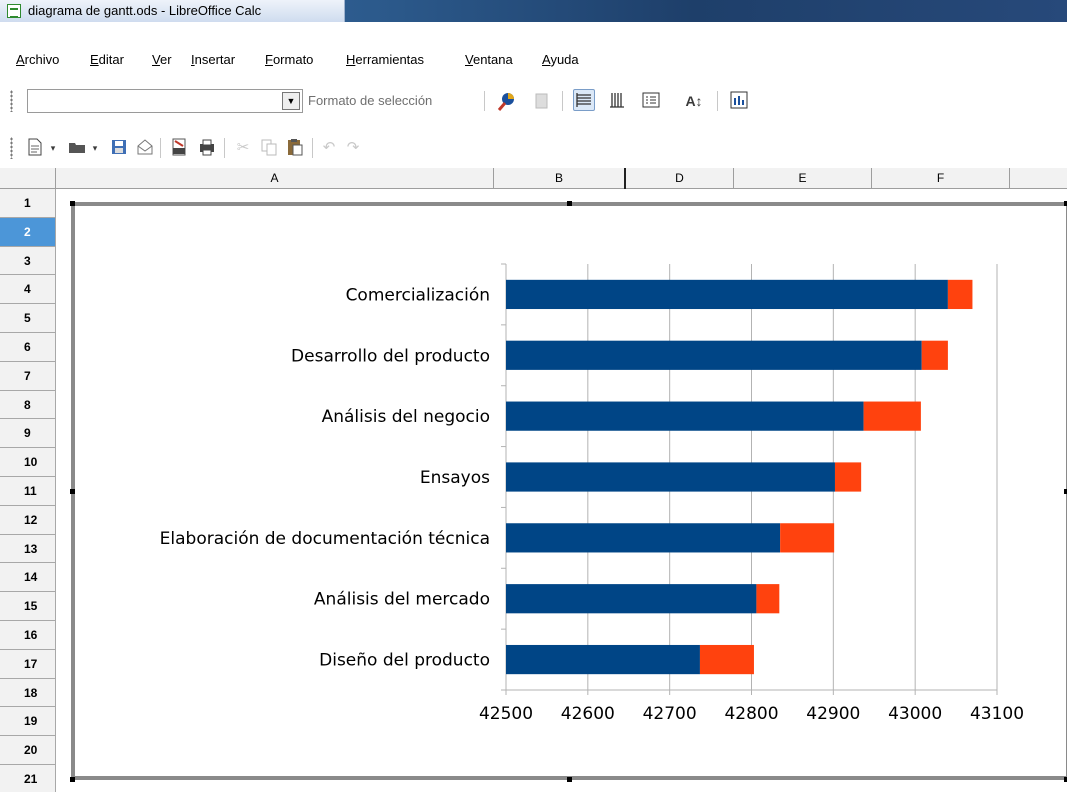 The width and height of the screenshot is (1067, 792). Describe the element at coordinates (165, 101) in the screenshot. I see `selection-combo: ▼` at that location.